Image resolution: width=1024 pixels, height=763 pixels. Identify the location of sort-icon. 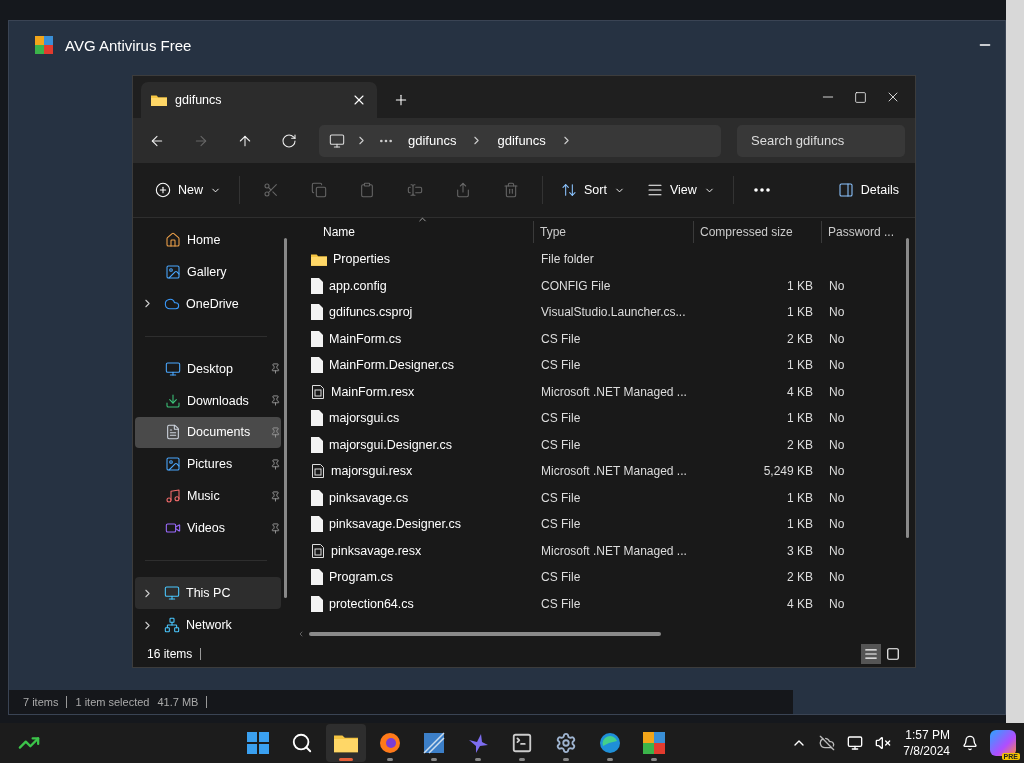
(569, 190).